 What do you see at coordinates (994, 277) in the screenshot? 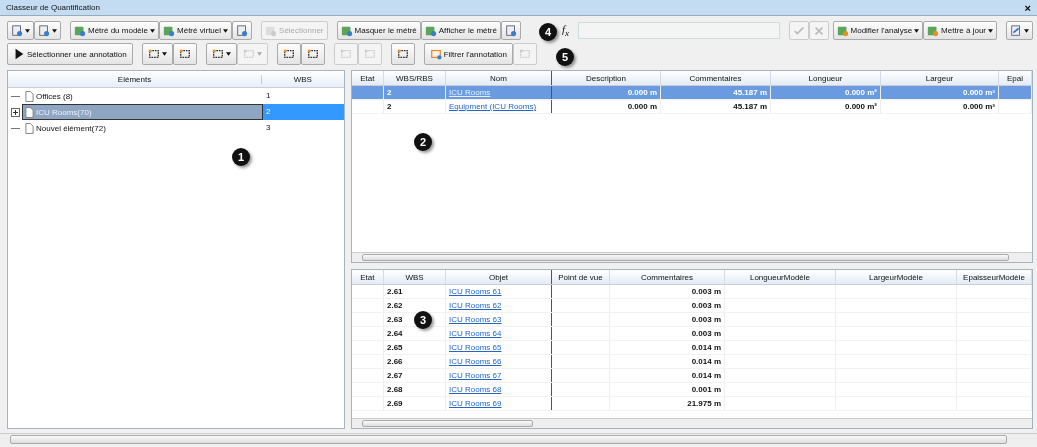
I see `column-header: EpaisseurModèle` at bounding box center [994, 277].